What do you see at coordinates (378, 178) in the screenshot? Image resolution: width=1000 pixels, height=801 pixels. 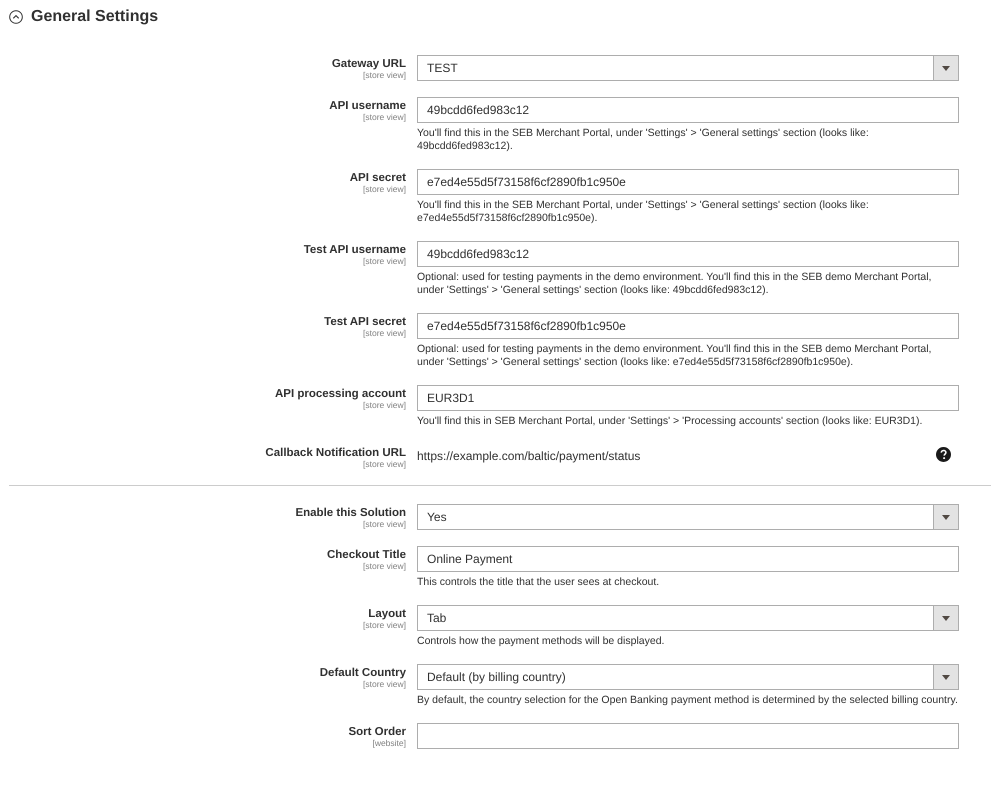 I see `field-label: API secret` at bounding box center [378, 178].